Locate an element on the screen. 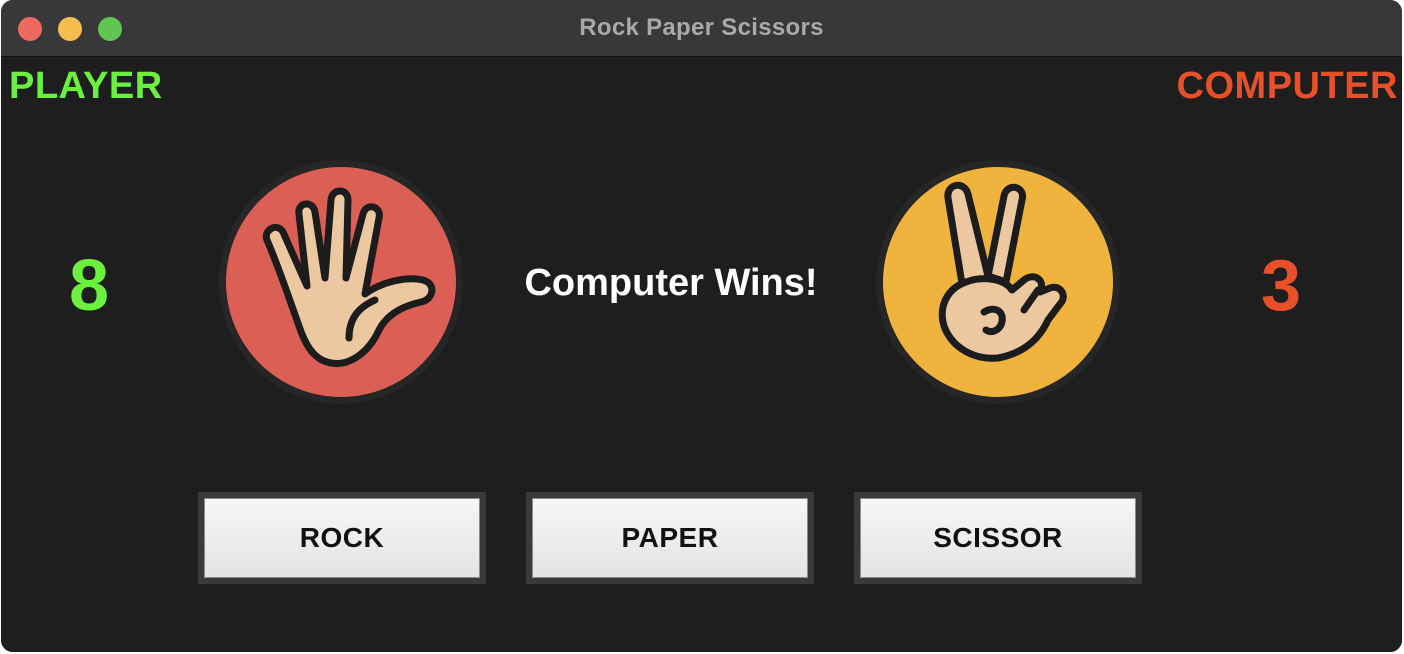 The width and height of the screenshot is (1404, 654). paper-hand-icon is located at coordinates (341, 282).